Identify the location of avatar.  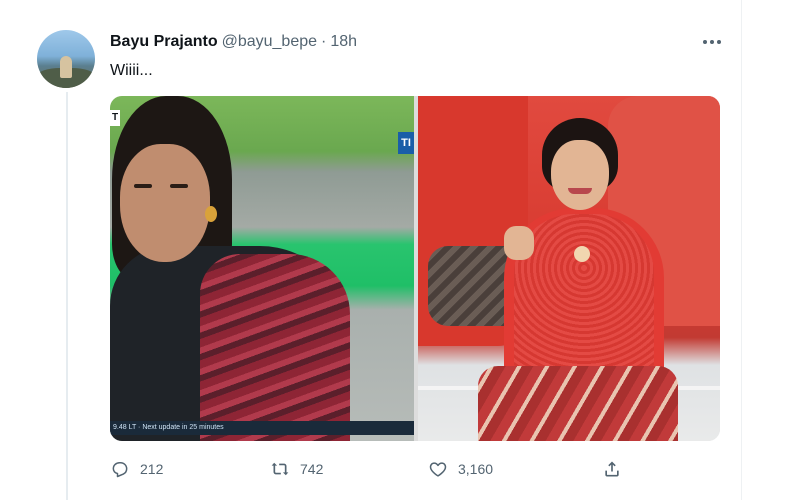
(66, 59).